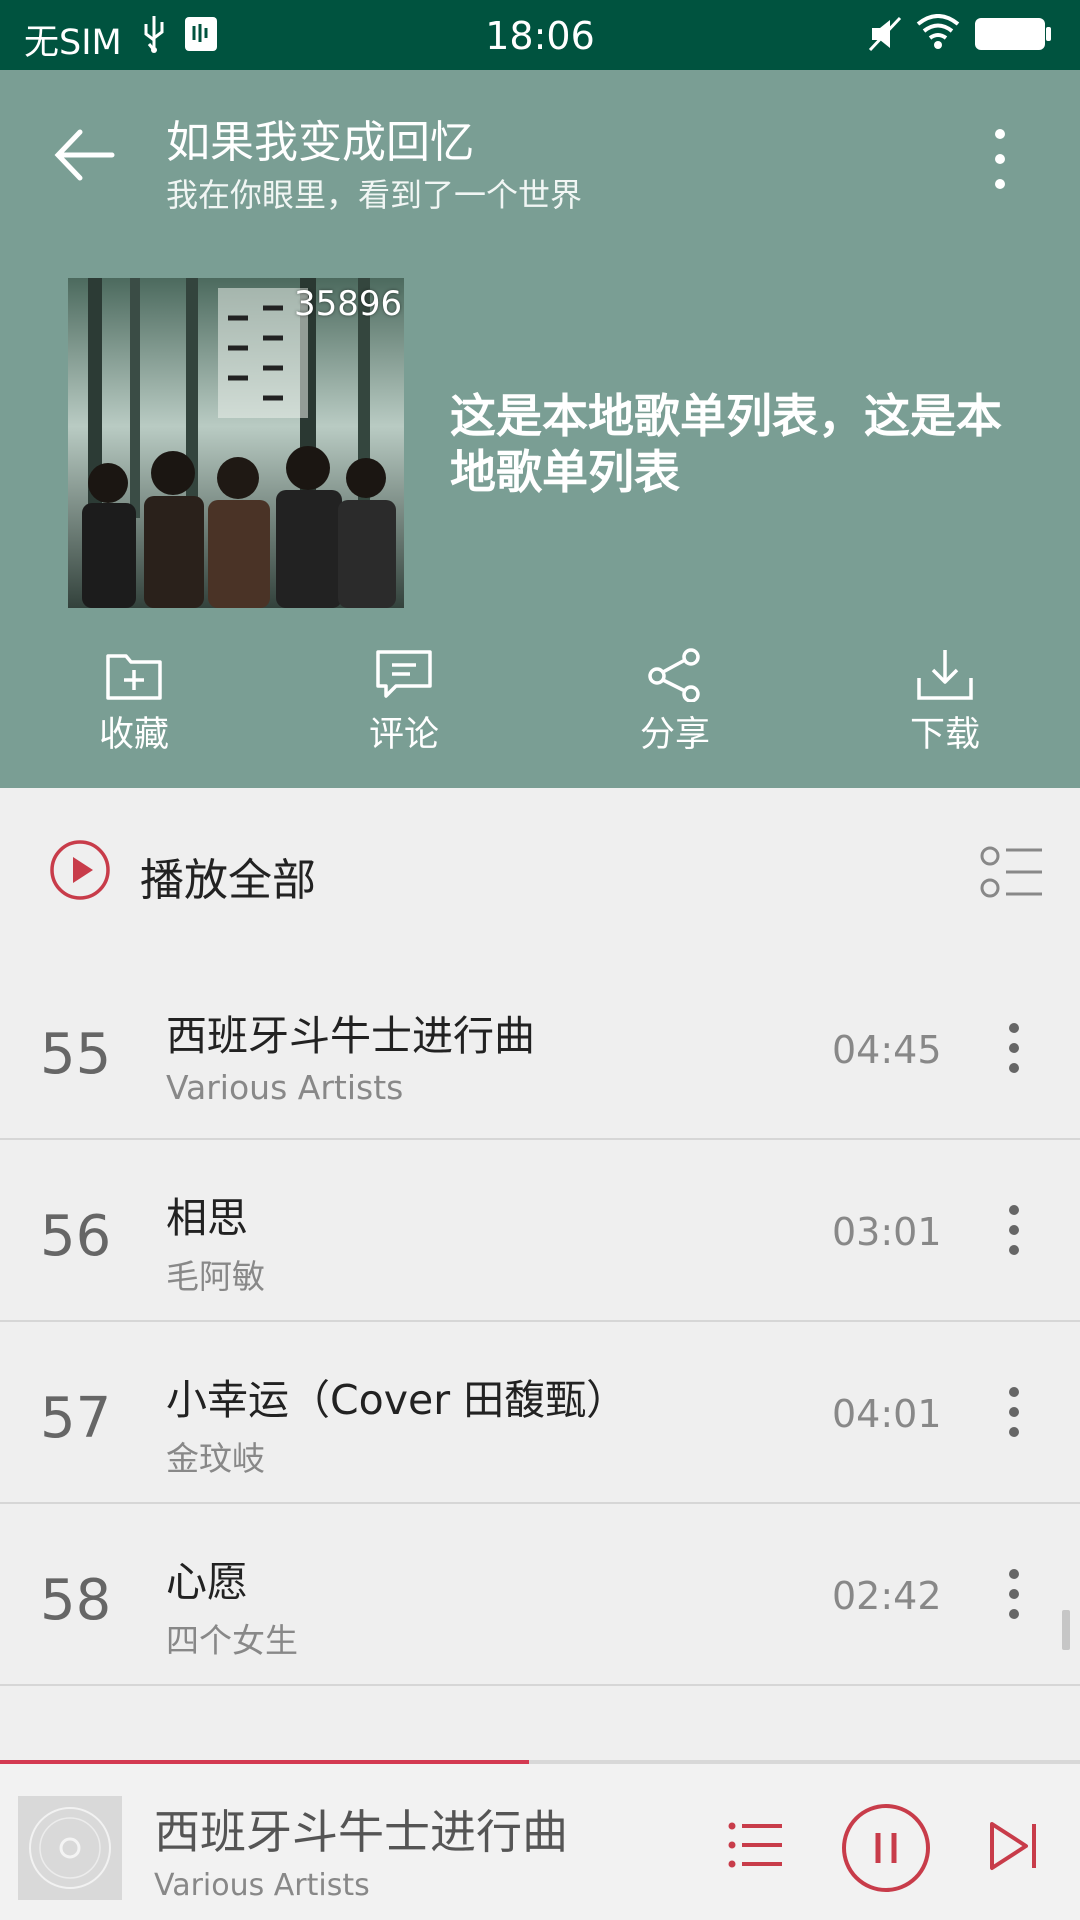 The image size is (1080, 1920). What do you see at coordinates (320, 142) in the screenshot?
I see `page-title: 如果我变成回忆` at bounding box center [320, 142].